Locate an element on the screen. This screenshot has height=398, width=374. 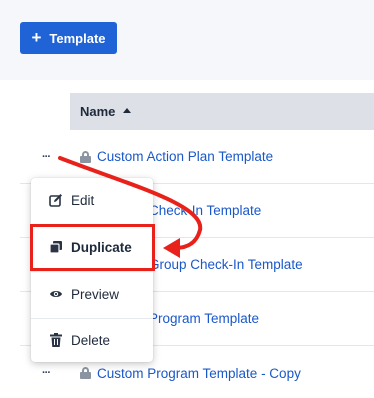
template-name-link: Program Template is located at coordinates (204, 318).